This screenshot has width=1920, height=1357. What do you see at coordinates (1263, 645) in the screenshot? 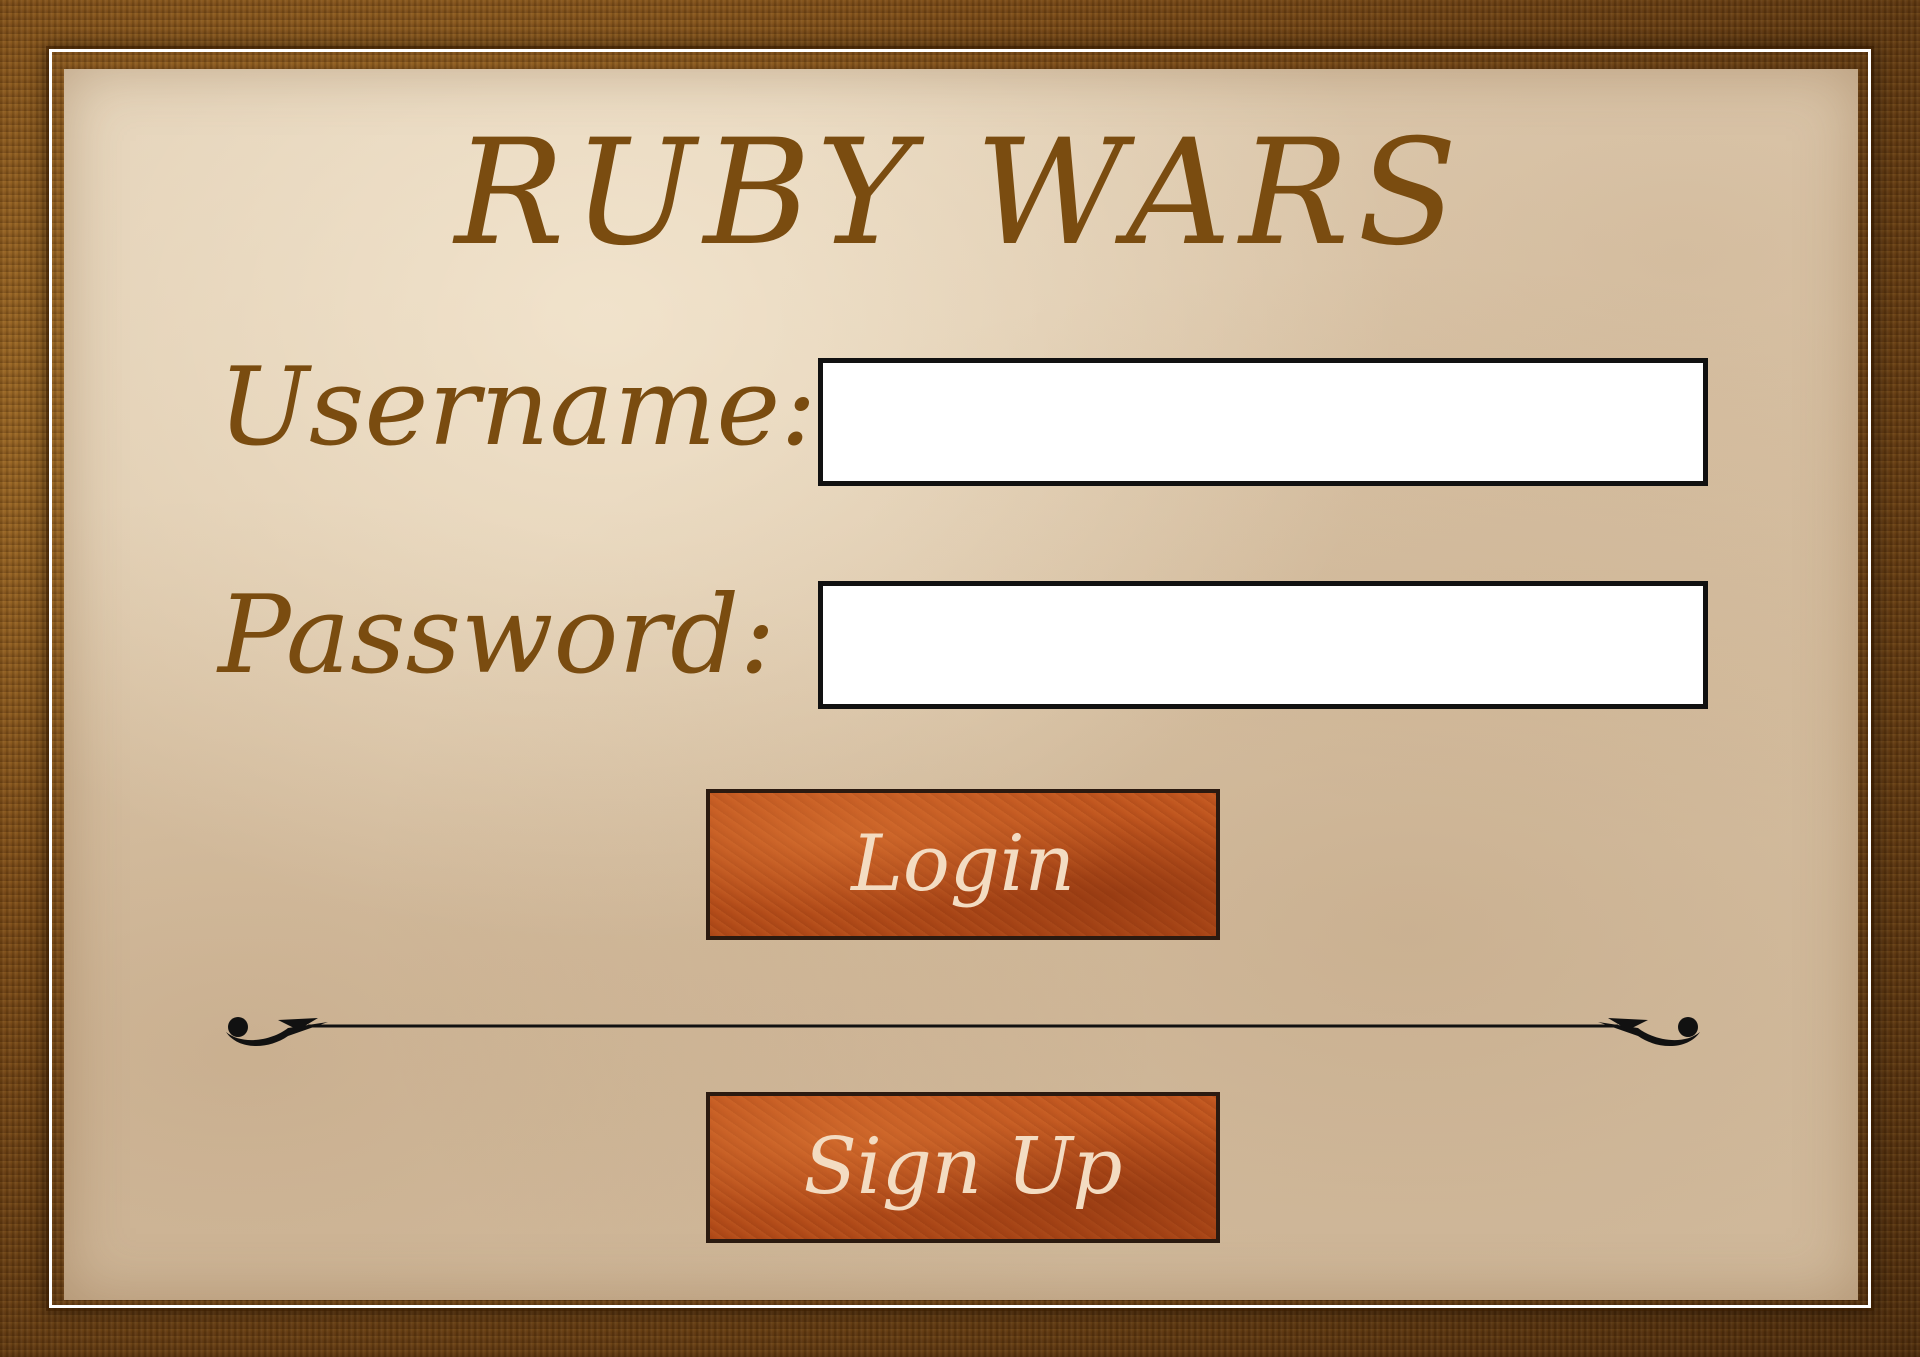
I see `password-input` at bounding box center [1263, 645].